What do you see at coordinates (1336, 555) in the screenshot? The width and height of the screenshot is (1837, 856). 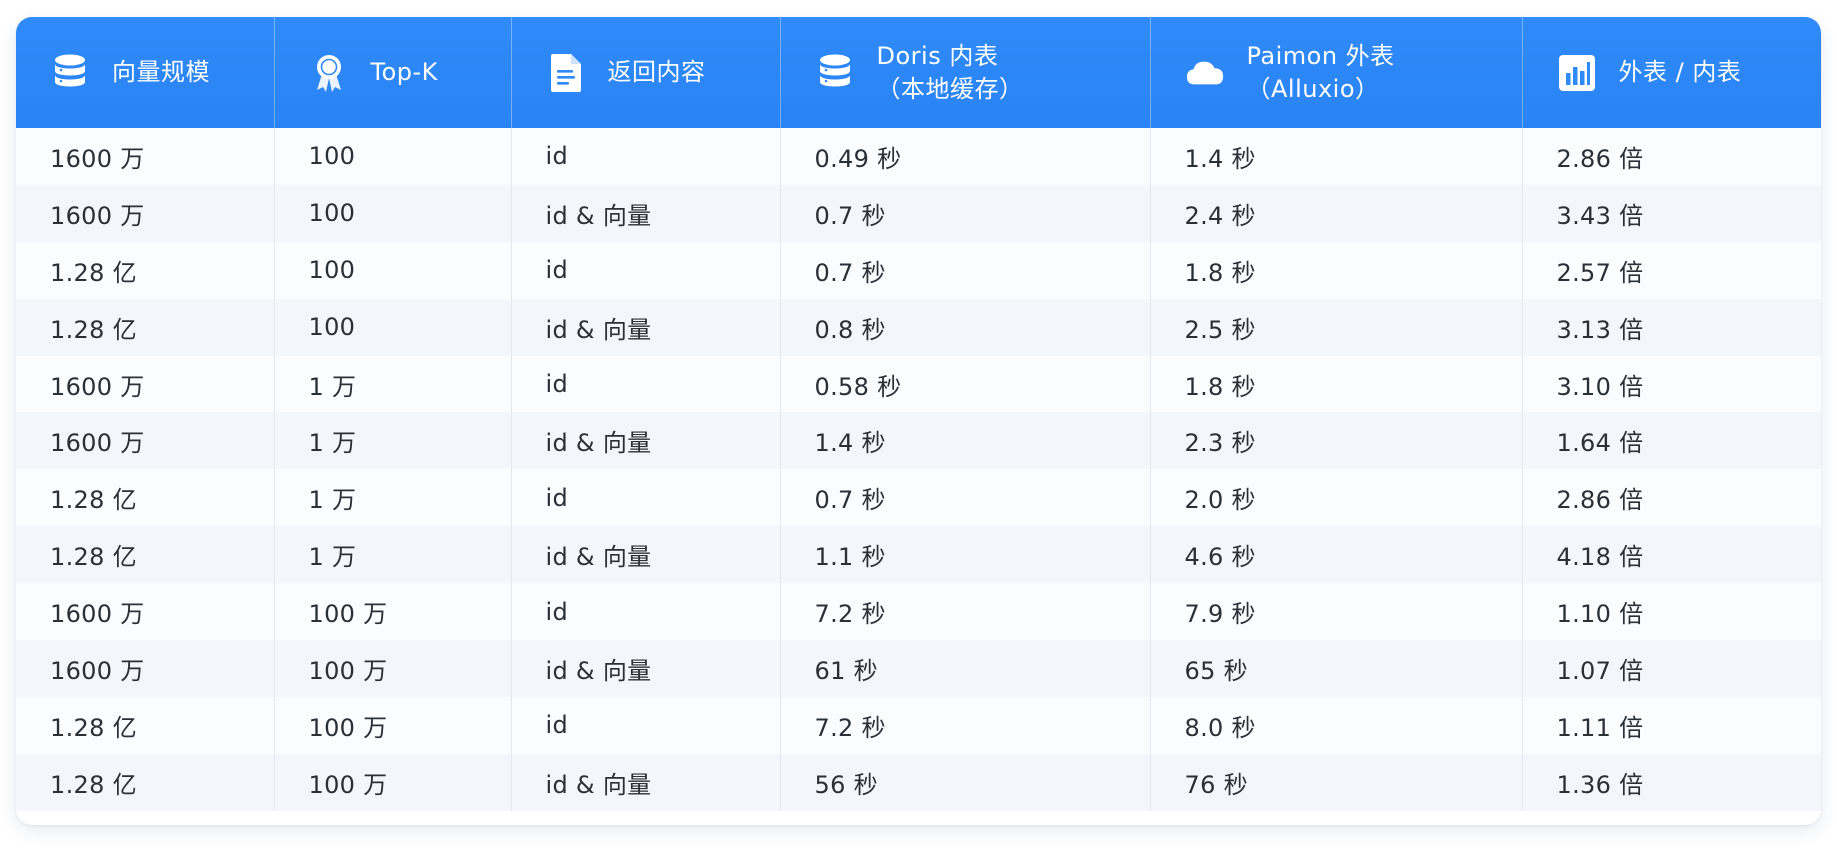 I see `paimon-time-cell: 4.6 秒` at bounding box center [1336, 555].